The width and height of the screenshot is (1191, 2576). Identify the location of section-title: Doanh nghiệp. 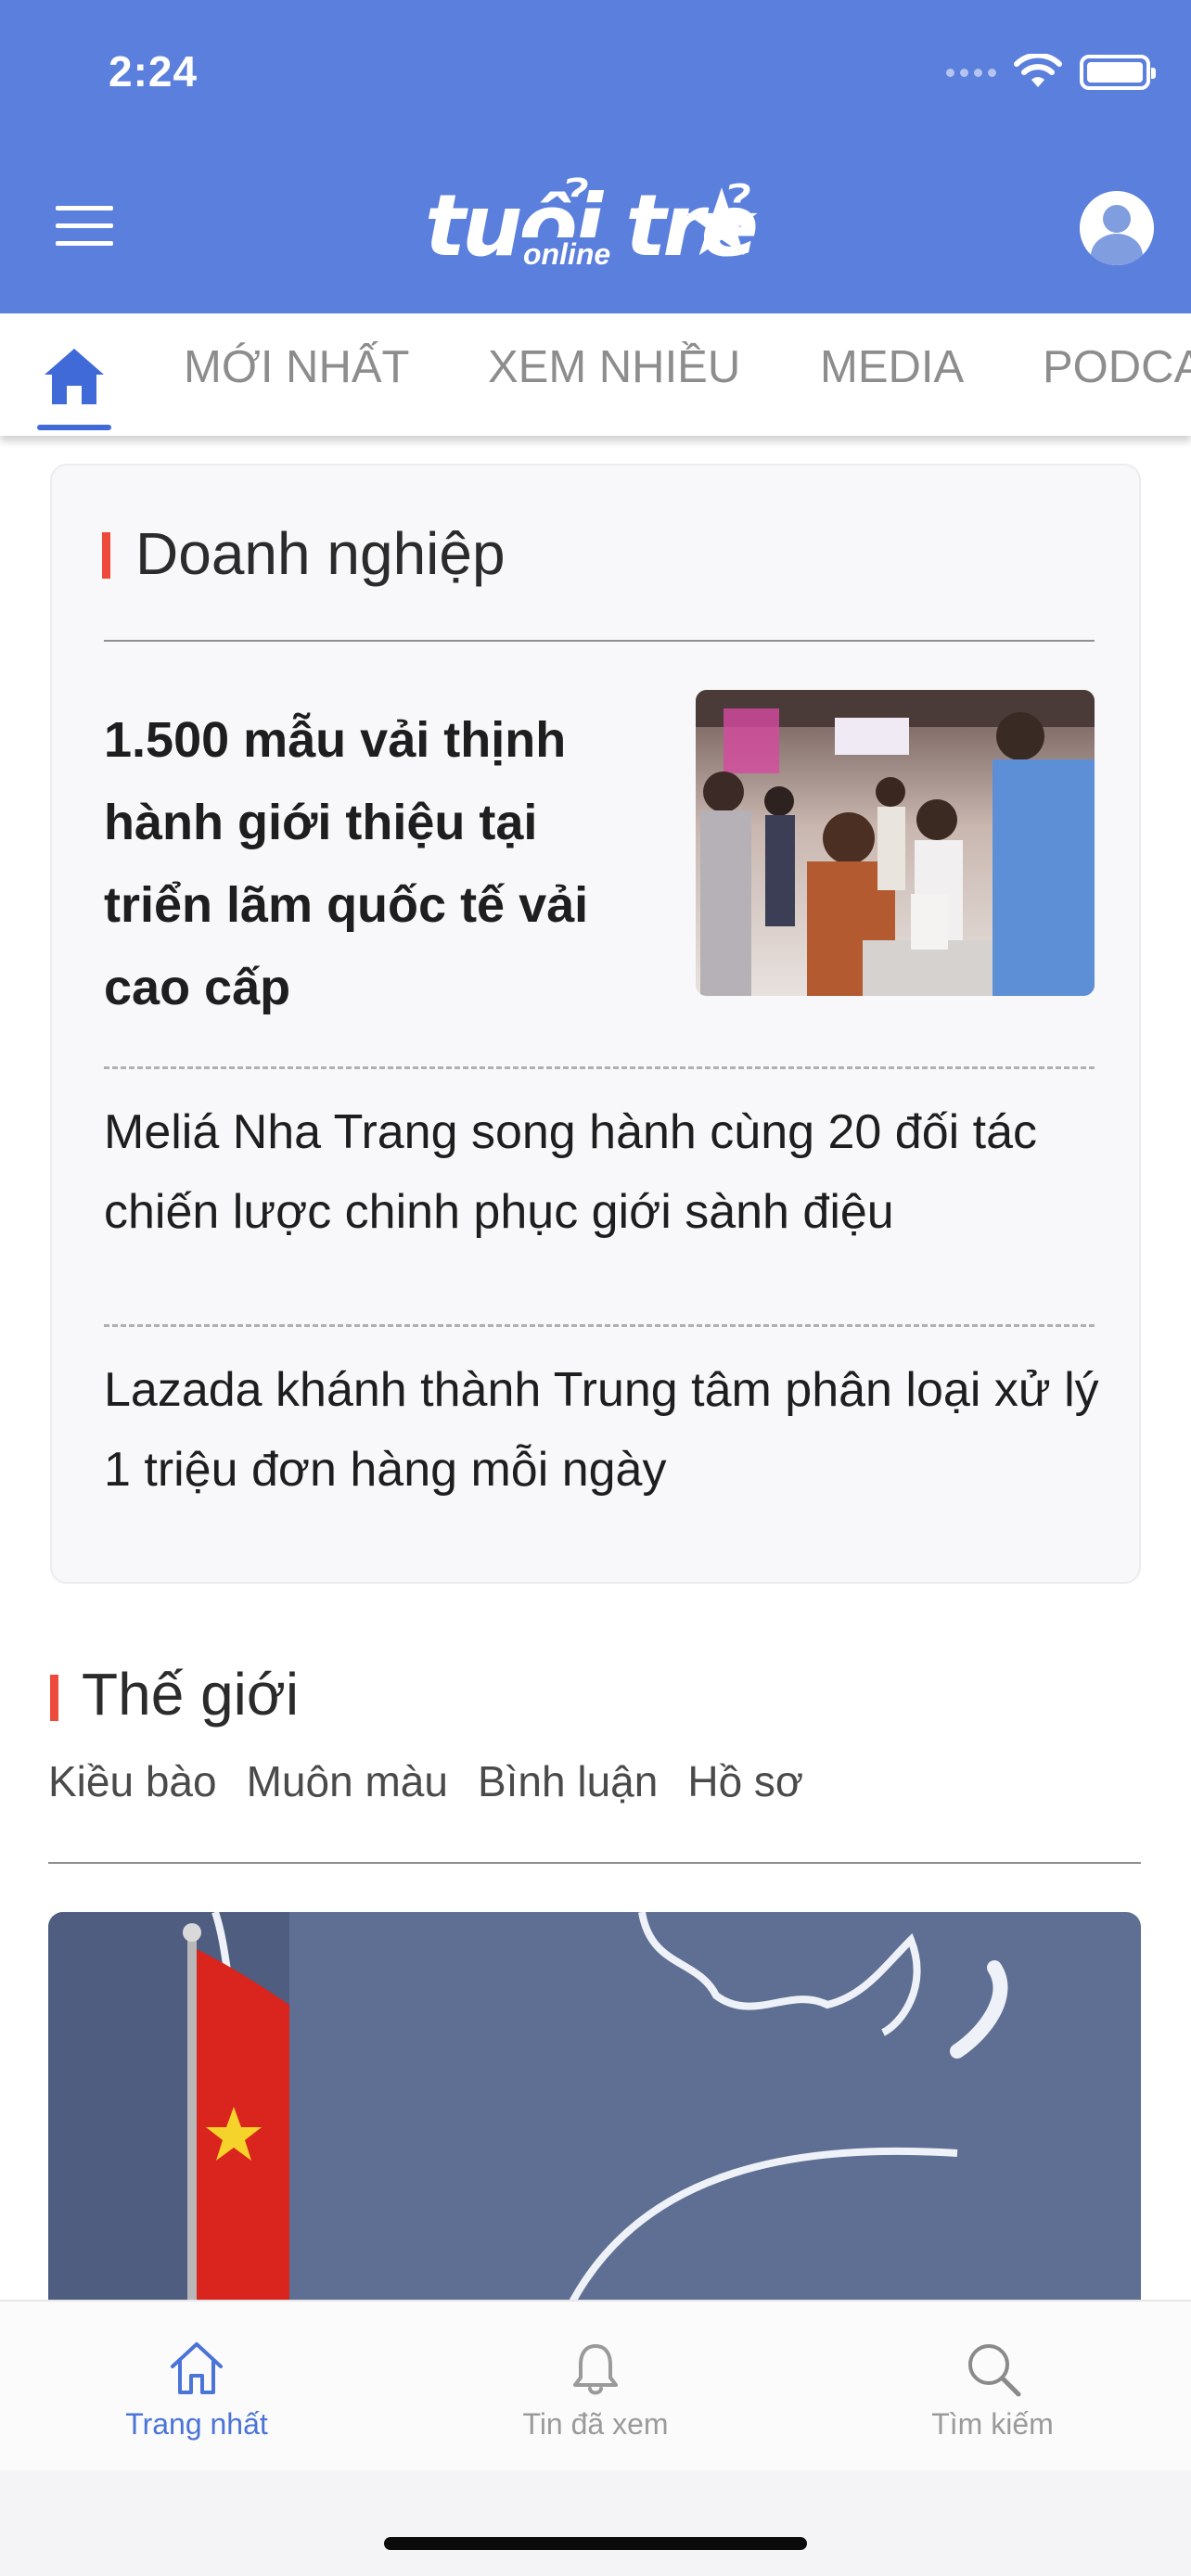
(321, 553).